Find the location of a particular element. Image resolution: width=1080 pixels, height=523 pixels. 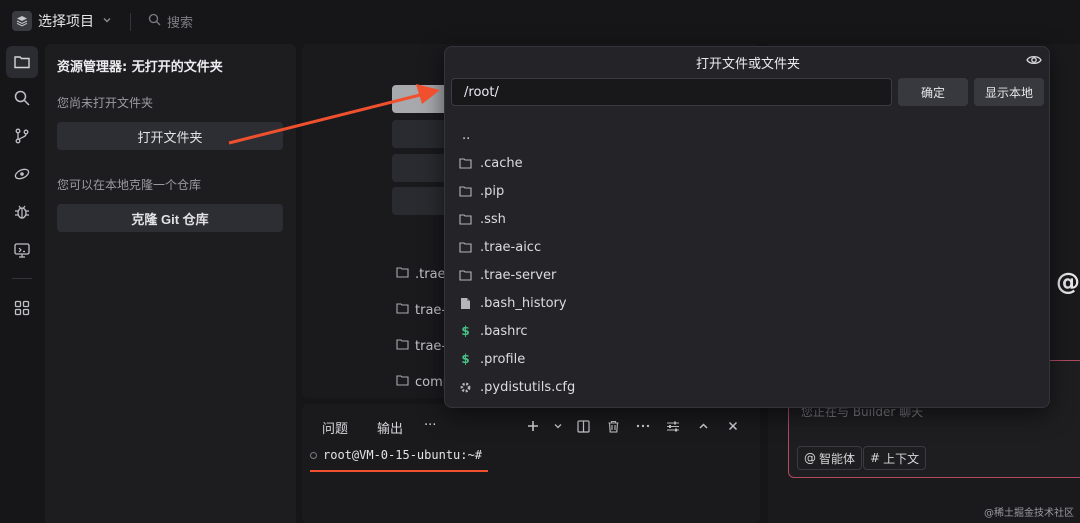

list-item-label: .trae-server is located at coordinates (518, 275).